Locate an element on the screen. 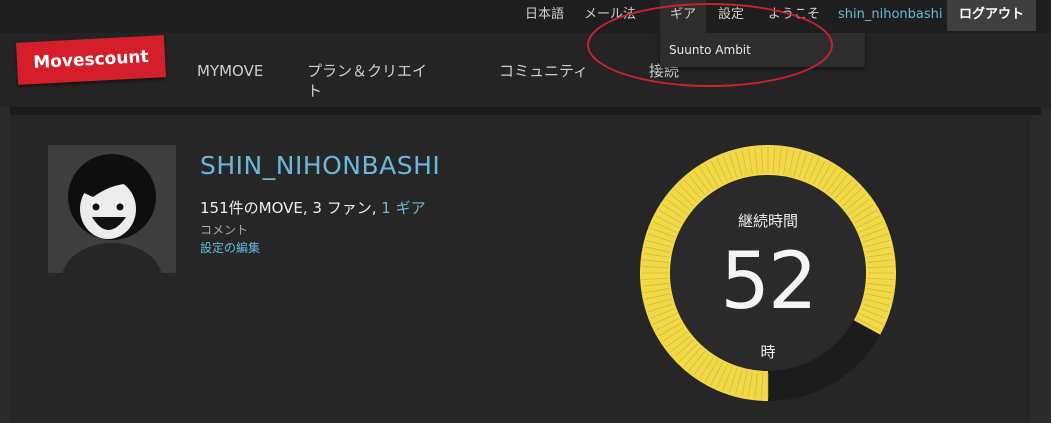 Image resolution: width=1051 pixels, height=423 pixels. movescount-logo: Movescount is located at coordinates (91, 60).